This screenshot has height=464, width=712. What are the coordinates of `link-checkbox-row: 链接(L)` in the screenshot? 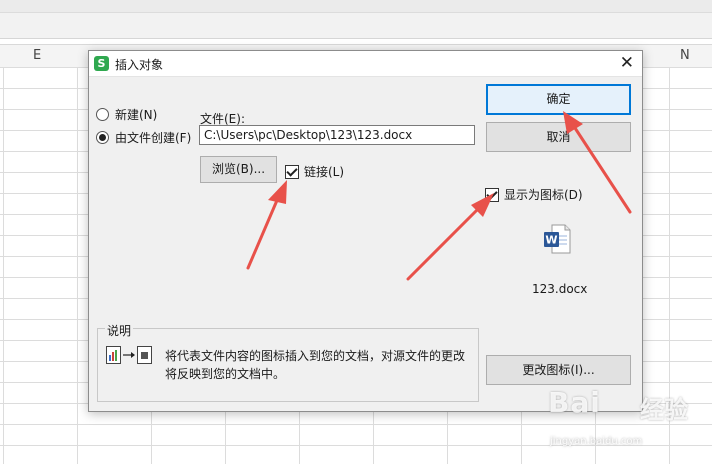 It's located at (314, 171).